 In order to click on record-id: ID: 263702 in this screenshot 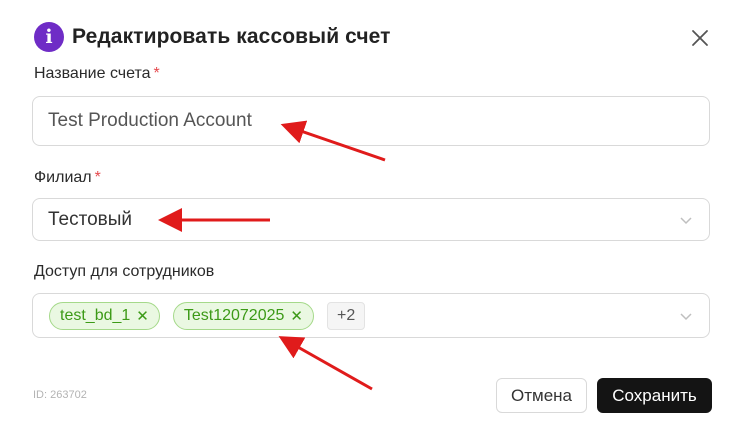, I will do `click(60, 395)`.